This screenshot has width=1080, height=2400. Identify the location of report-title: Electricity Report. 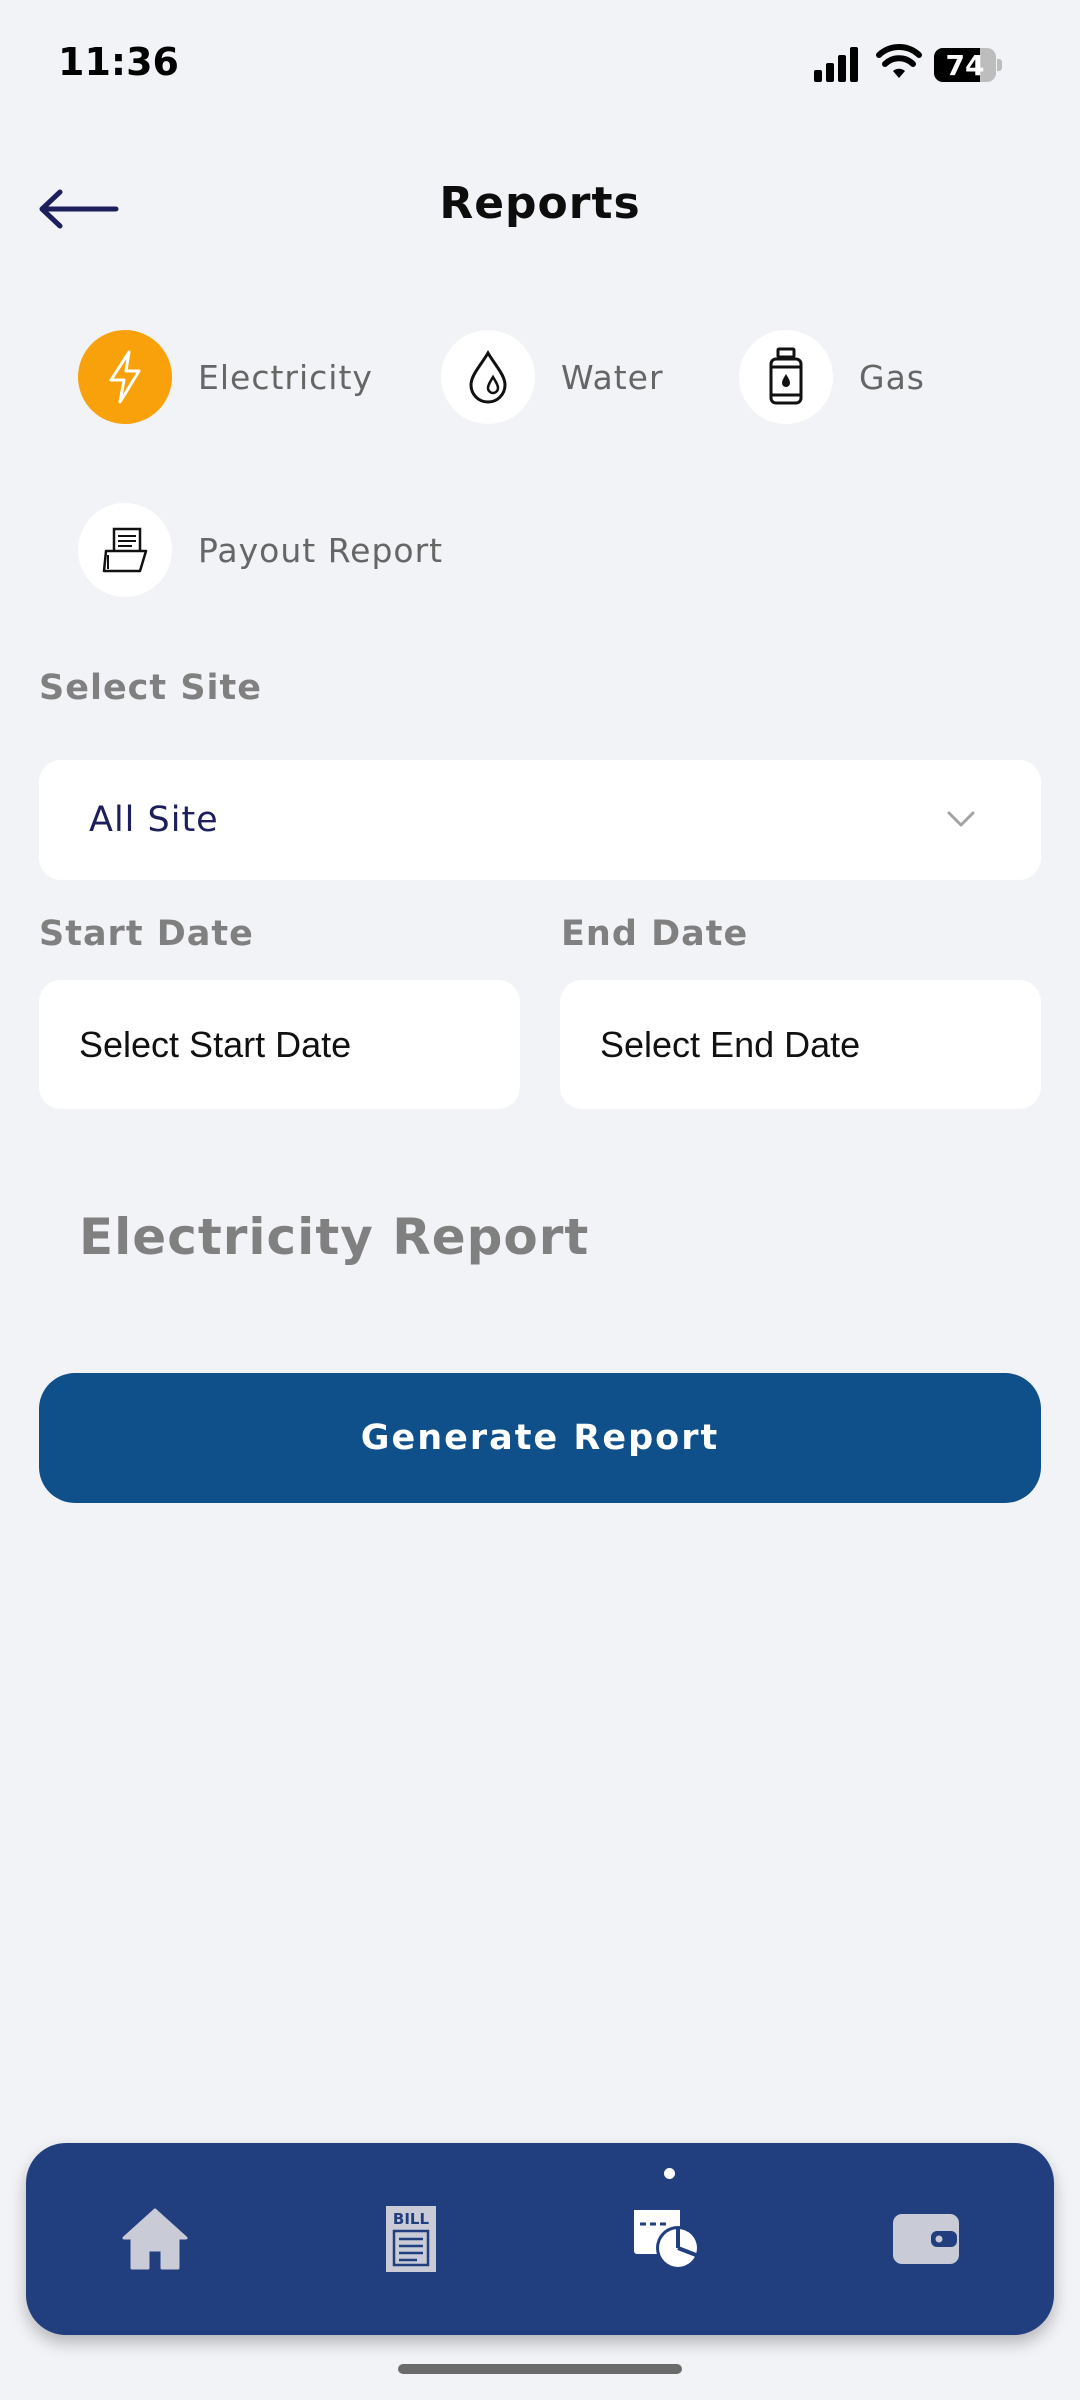
(334, 1237).